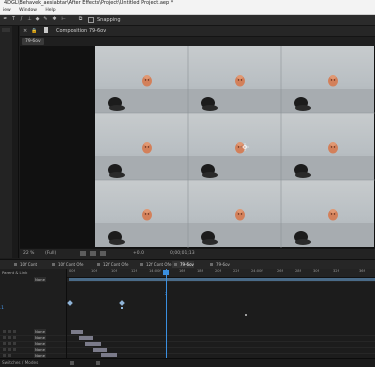 Image resolution: width=375 pixels, height=367 pixels. What do you see at coordinates (37, 19) in the screenshot?
I see `eraser-icon: ◆` at bounding box center [37, 19].